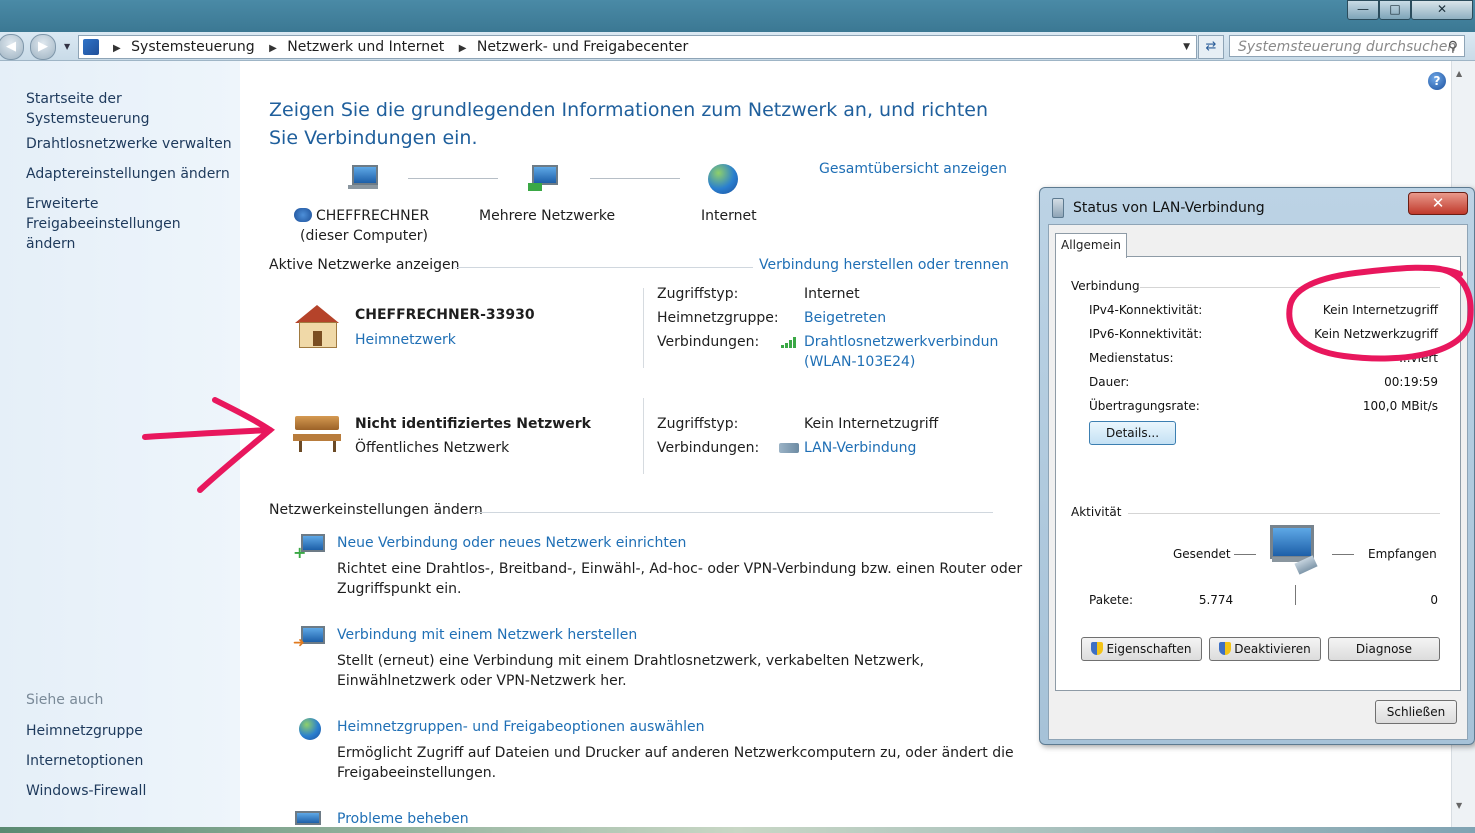  What do you see at coordinates (84, 761) in the screenshot?
I see `sidebar-item-internetoptionen: Internetoptionen` at bounding box center [84, 761].